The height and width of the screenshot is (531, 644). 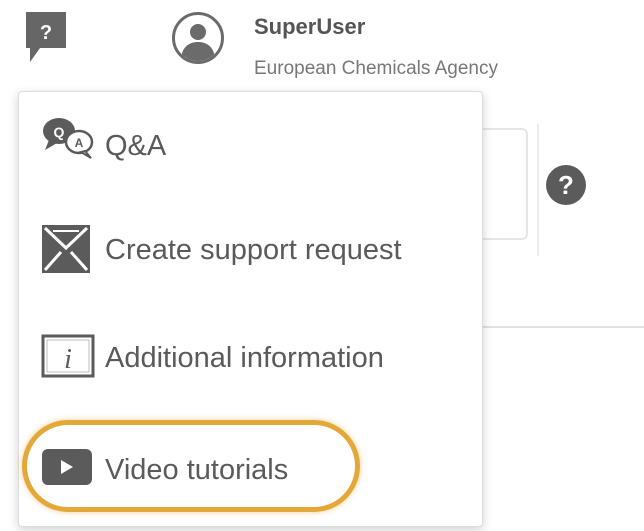 I want to click on menu-item-label: Additional information, so click(x=244, y=358).